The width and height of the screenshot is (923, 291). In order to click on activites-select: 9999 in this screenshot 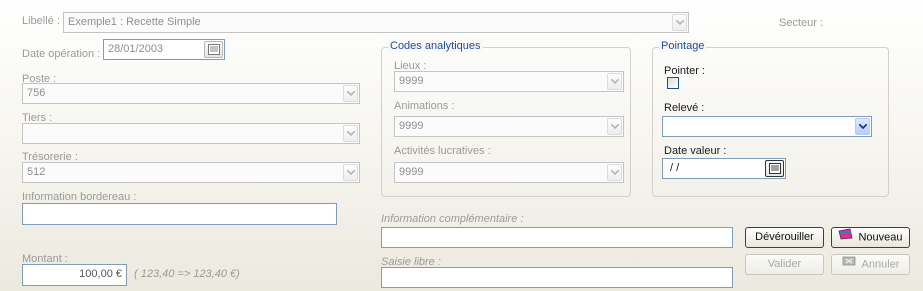, I will do `click(509, 172)`.